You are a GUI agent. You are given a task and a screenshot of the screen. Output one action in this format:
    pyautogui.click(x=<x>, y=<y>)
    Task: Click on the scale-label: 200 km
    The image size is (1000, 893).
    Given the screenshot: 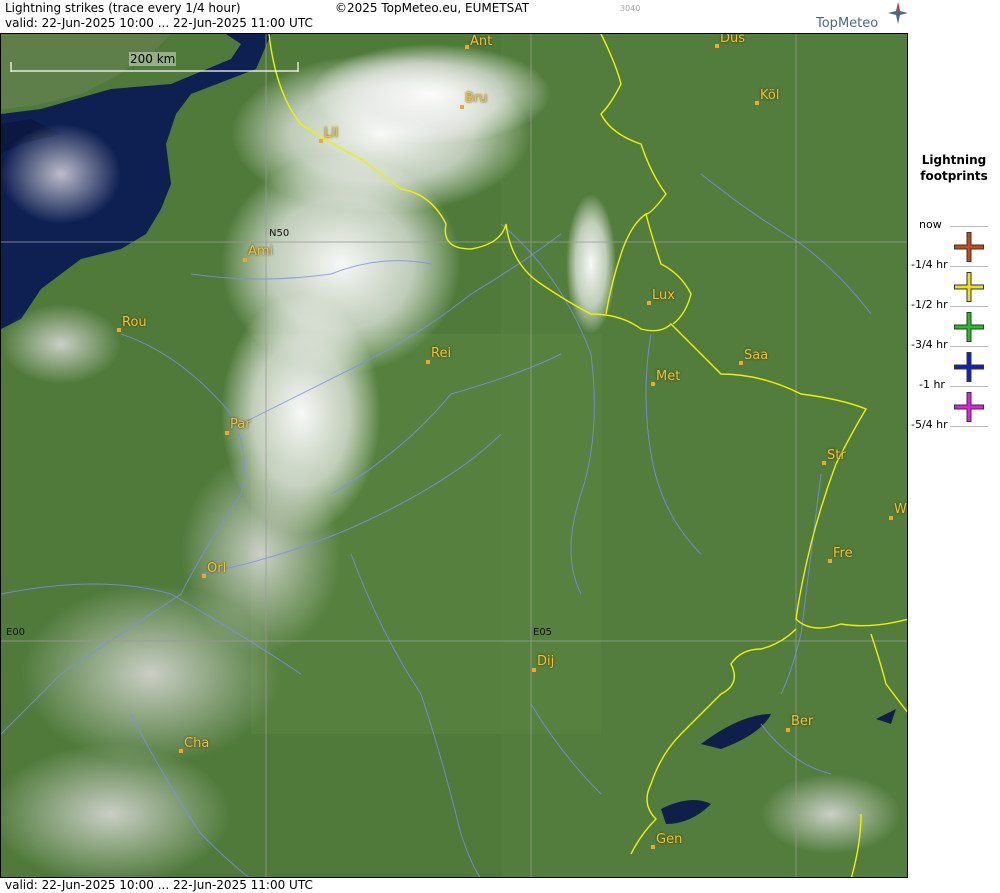 What is the action you would take?
    pyautogui.click(x=153, y=59)
    